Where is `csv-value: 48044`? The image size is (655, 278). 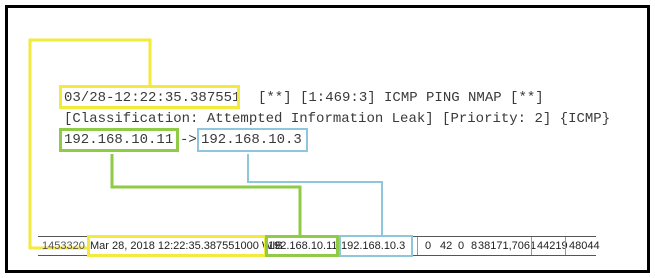 csv-value: 48044 is located at coordinates (584, 246).